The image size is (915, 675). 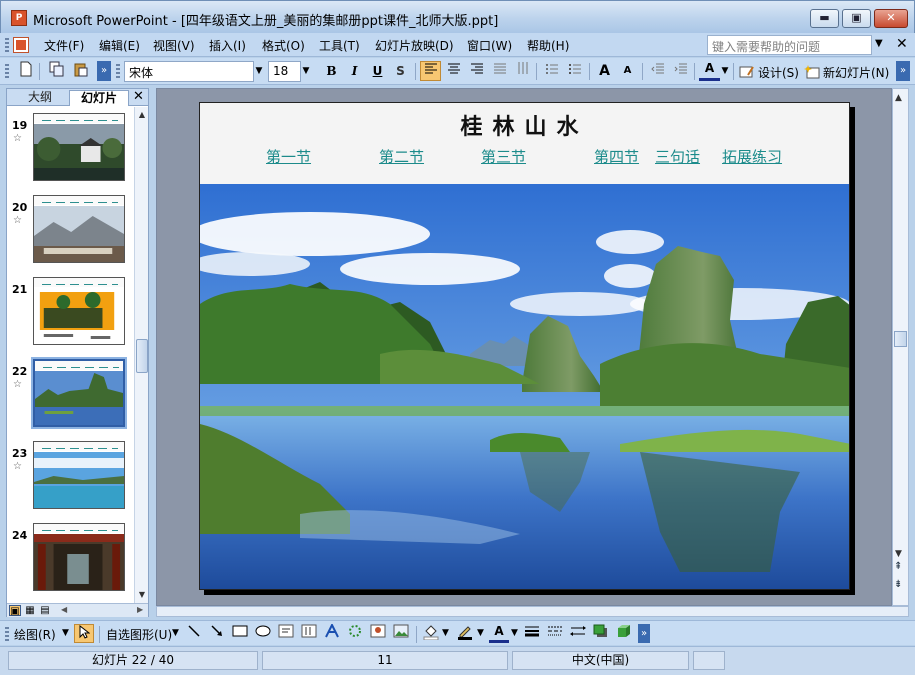 I want to click on link-section-4: 第四节, so click(x=616, y=156).